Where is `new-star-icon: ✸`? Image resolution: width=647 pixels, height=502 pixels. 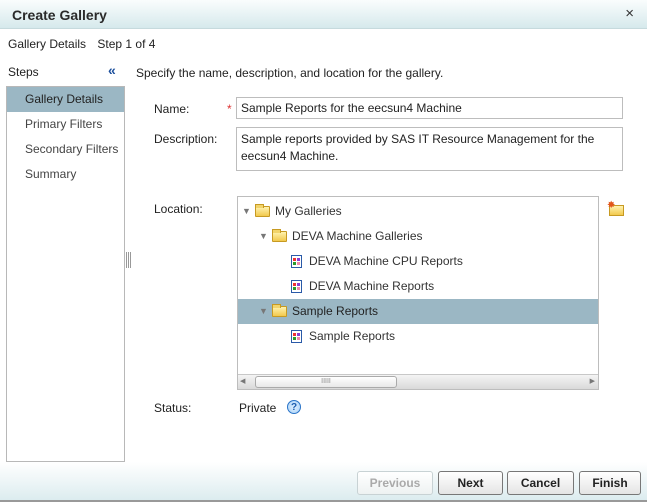 new-star-icon: ✸ is located at coordinates (611, 205).